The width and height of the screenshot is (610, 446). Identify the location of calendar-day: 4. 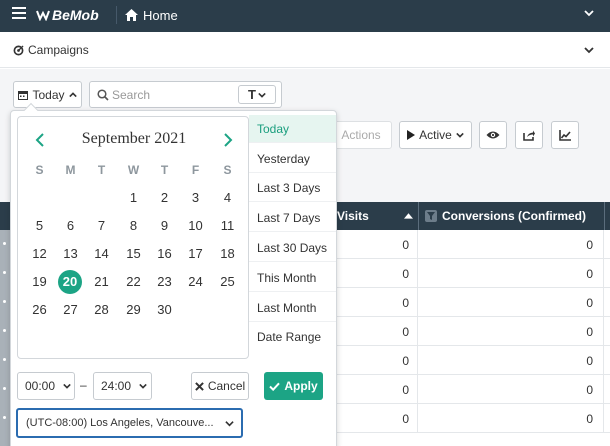
(227, 198).